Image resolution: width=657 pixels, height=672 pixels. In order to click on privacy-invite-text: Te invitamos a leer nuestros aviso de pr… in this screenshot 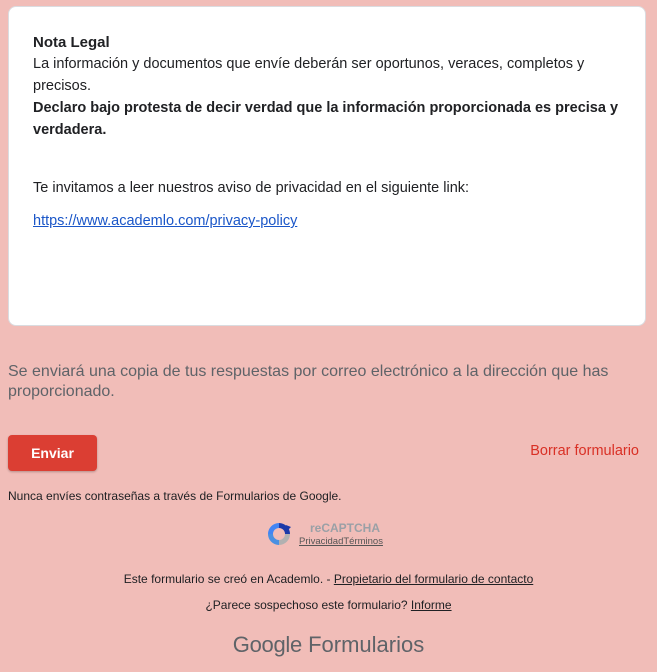, I will do `click(251, 188)`.